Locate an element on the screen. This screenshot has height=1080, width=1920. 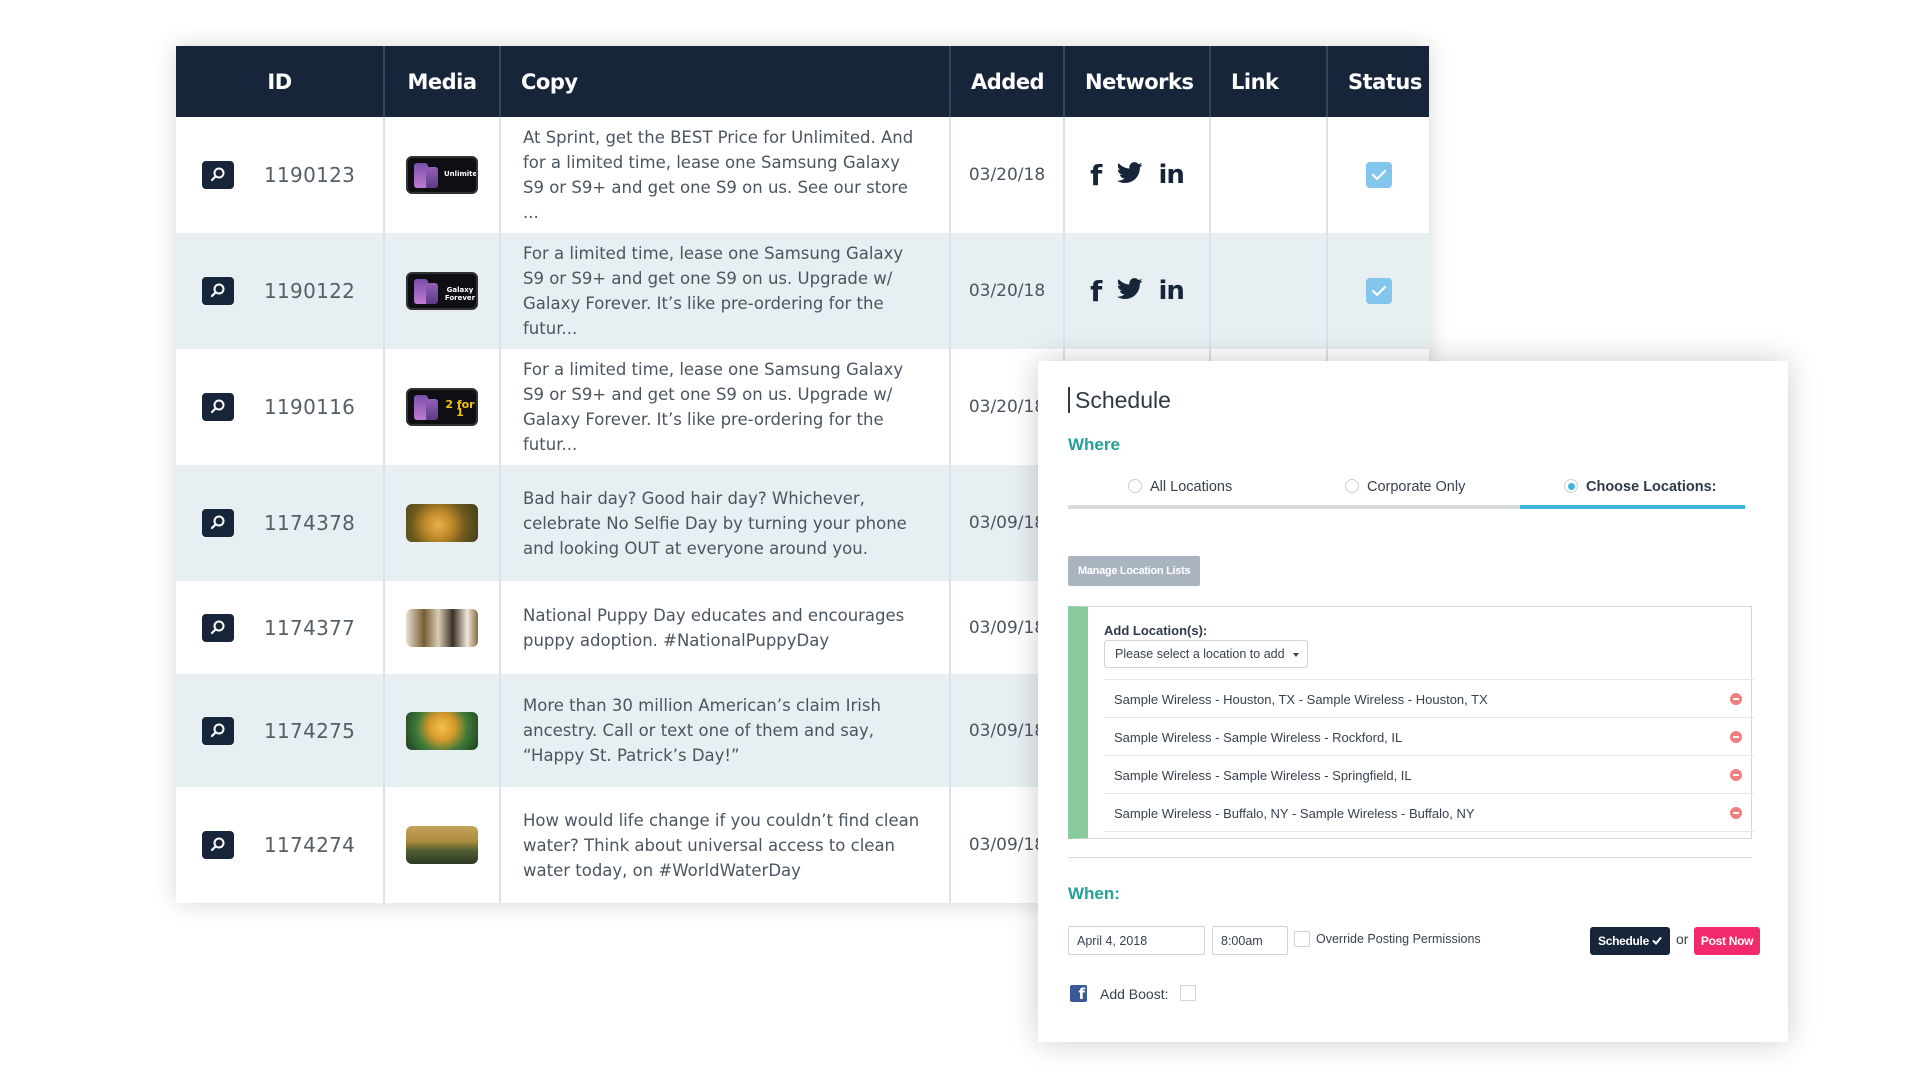
header-link: Link is located at coordinates (1269, 81).